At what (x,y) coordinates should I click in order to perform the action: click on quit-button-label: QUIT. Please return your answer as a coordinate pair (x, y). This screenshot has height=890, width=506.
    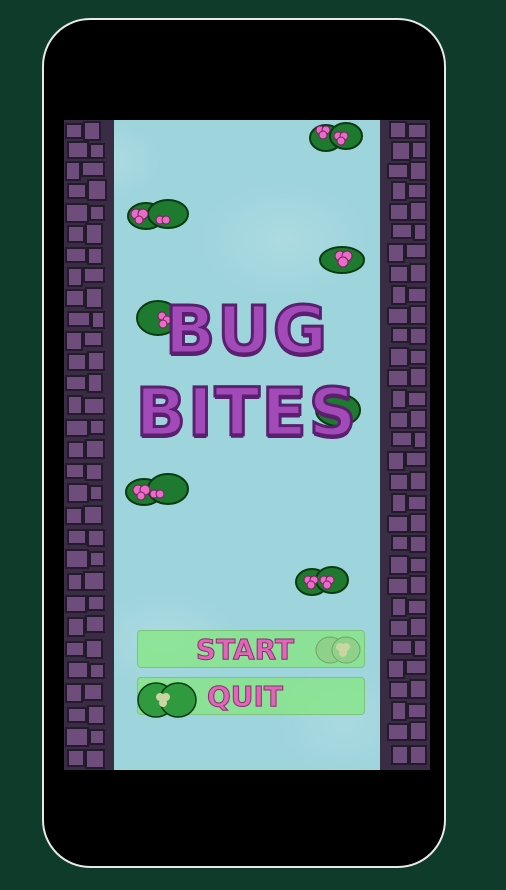
    Looking at the image, I should click on (245, 696).